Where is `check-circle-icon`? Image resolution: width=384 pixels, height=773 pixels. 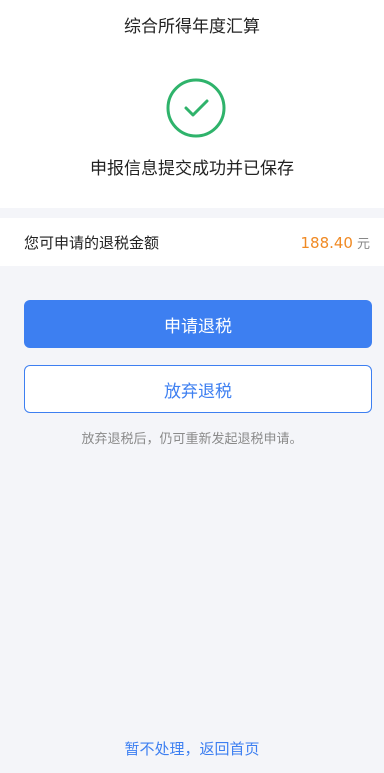
check-circle-icon is located at coordinates (196, 108).